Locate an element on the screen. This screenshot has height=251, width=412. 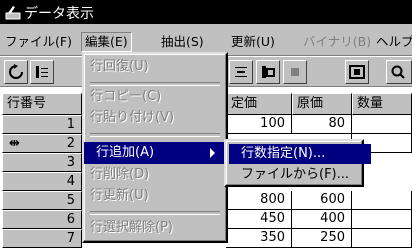
column-header-cost: 原価 is located at coordinates (322, 104).